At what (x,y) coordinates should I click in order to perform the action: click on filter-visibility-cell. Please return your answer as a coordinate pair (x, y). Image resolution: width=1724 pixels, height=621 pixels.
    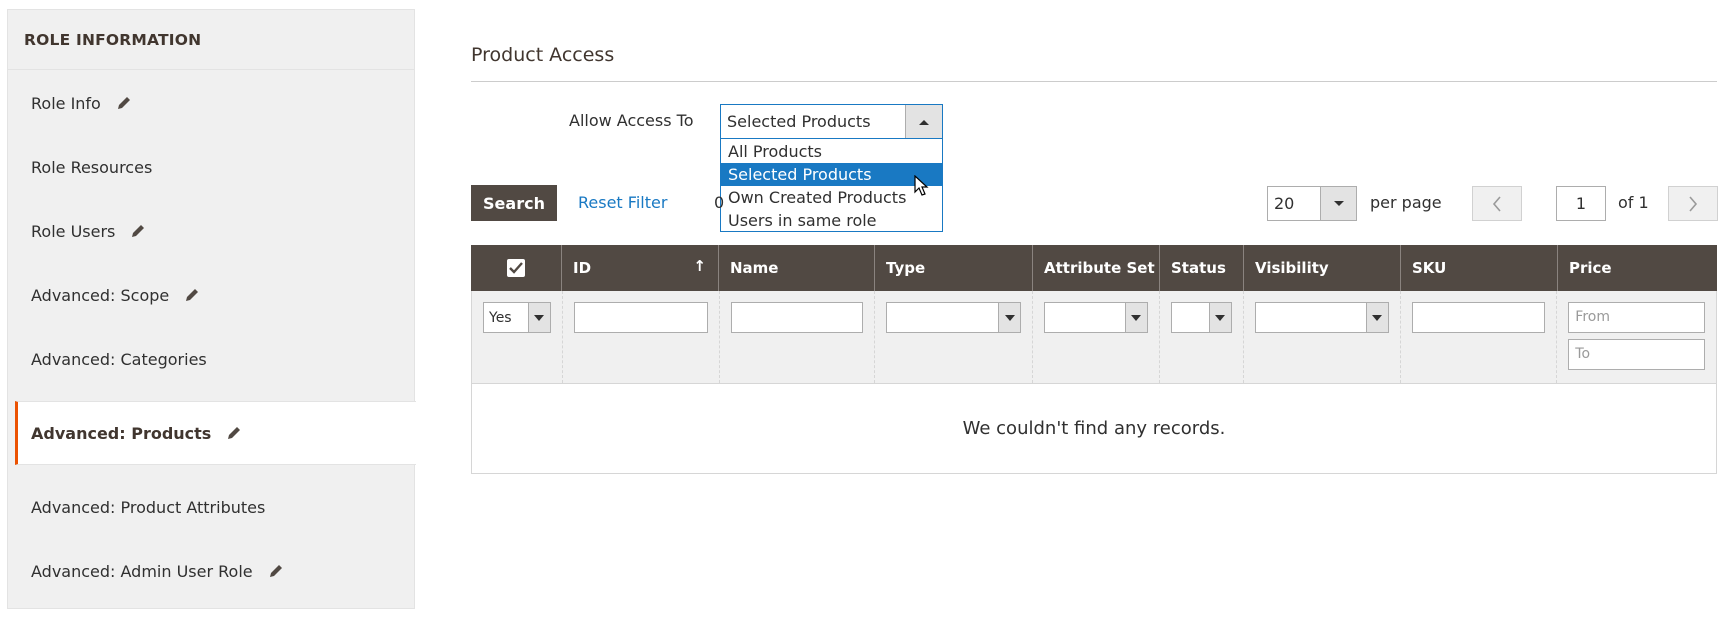
    Looking at the image, I should click on (1322, 337).